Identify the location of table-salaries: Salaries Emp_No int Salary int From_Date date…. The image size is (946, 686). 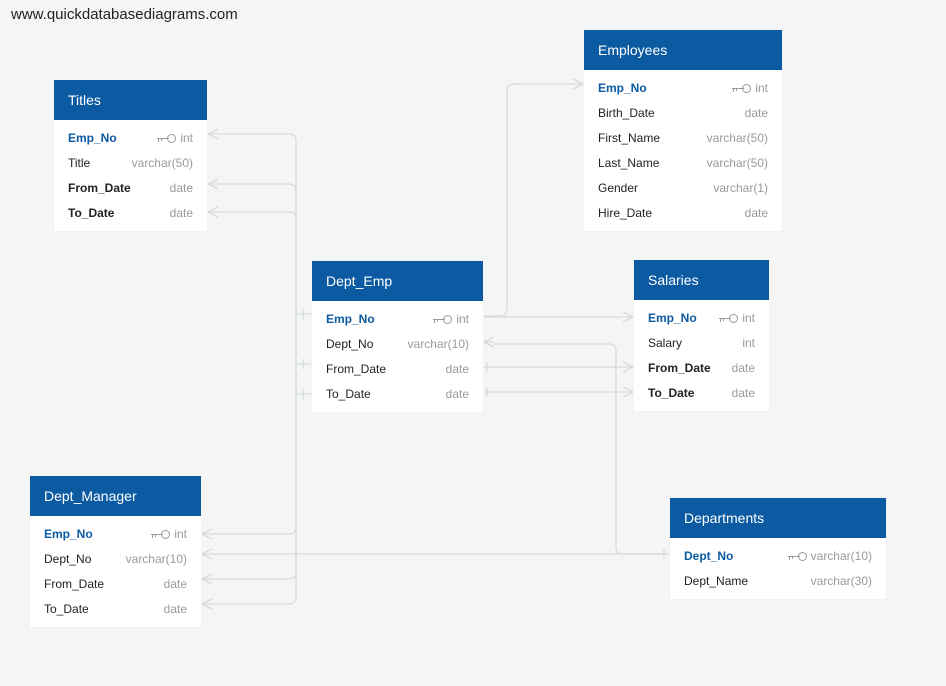
(701, 335).